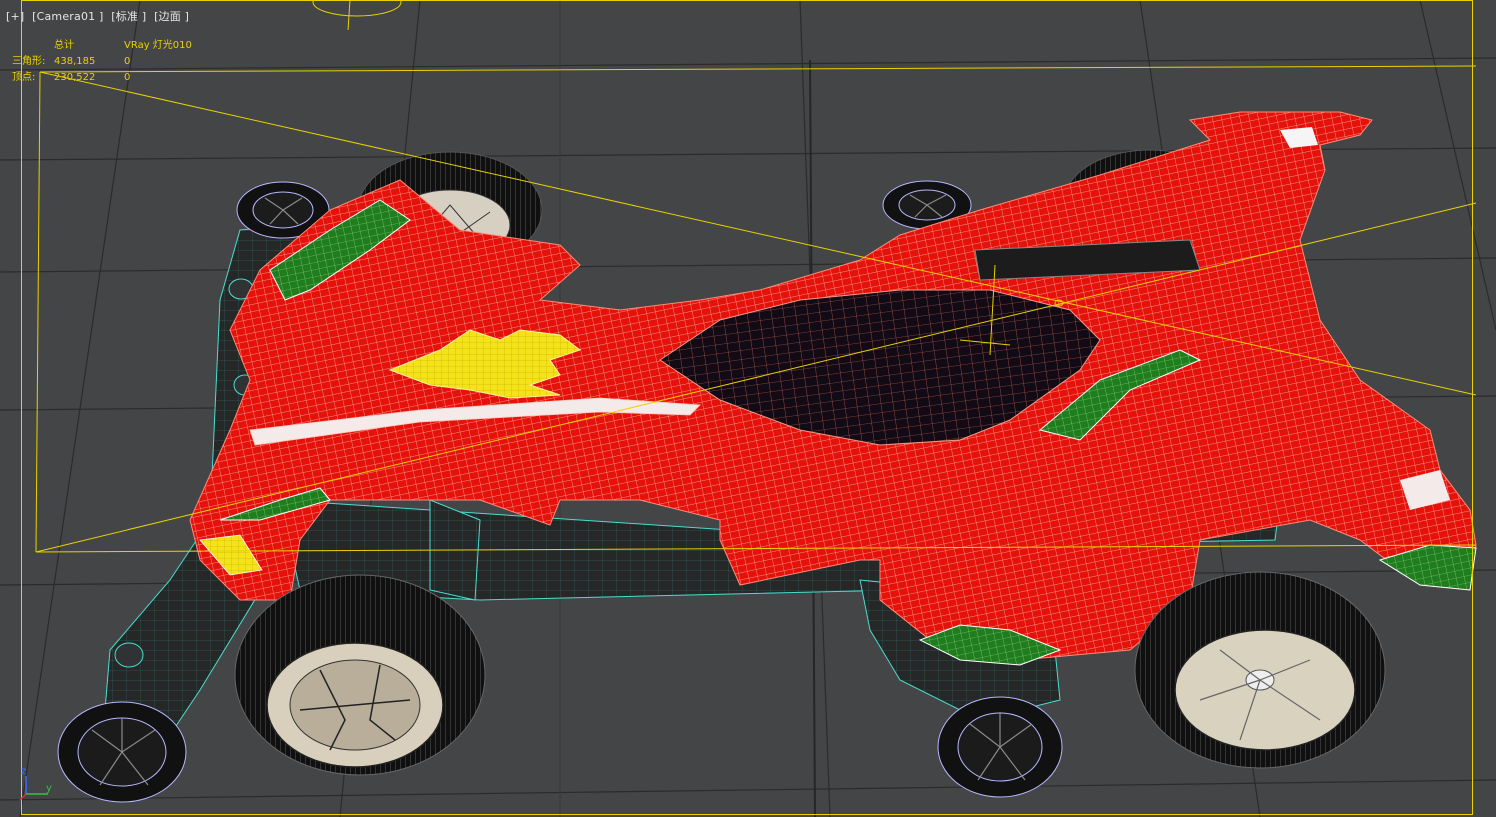 The width and height of the screenshot is (1496, 817). What do you see at coordinates (171, 16) in the screenshot?
I see `viewport-display-menu: [边面 ]` at bounding box center [171, 16].